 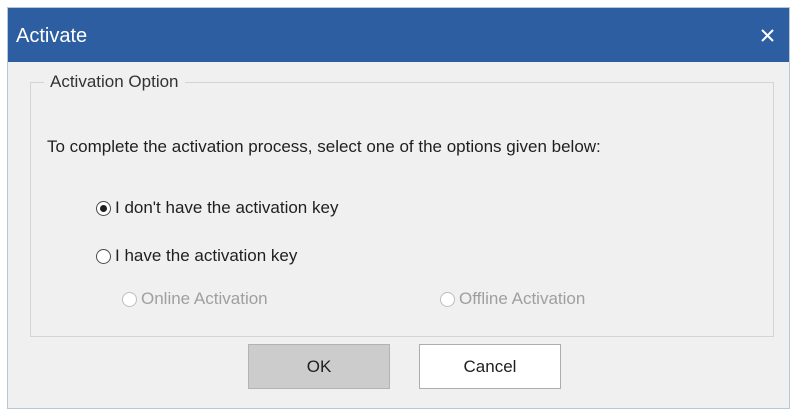 I want to click on radio-button, so click(x=103, y=256).